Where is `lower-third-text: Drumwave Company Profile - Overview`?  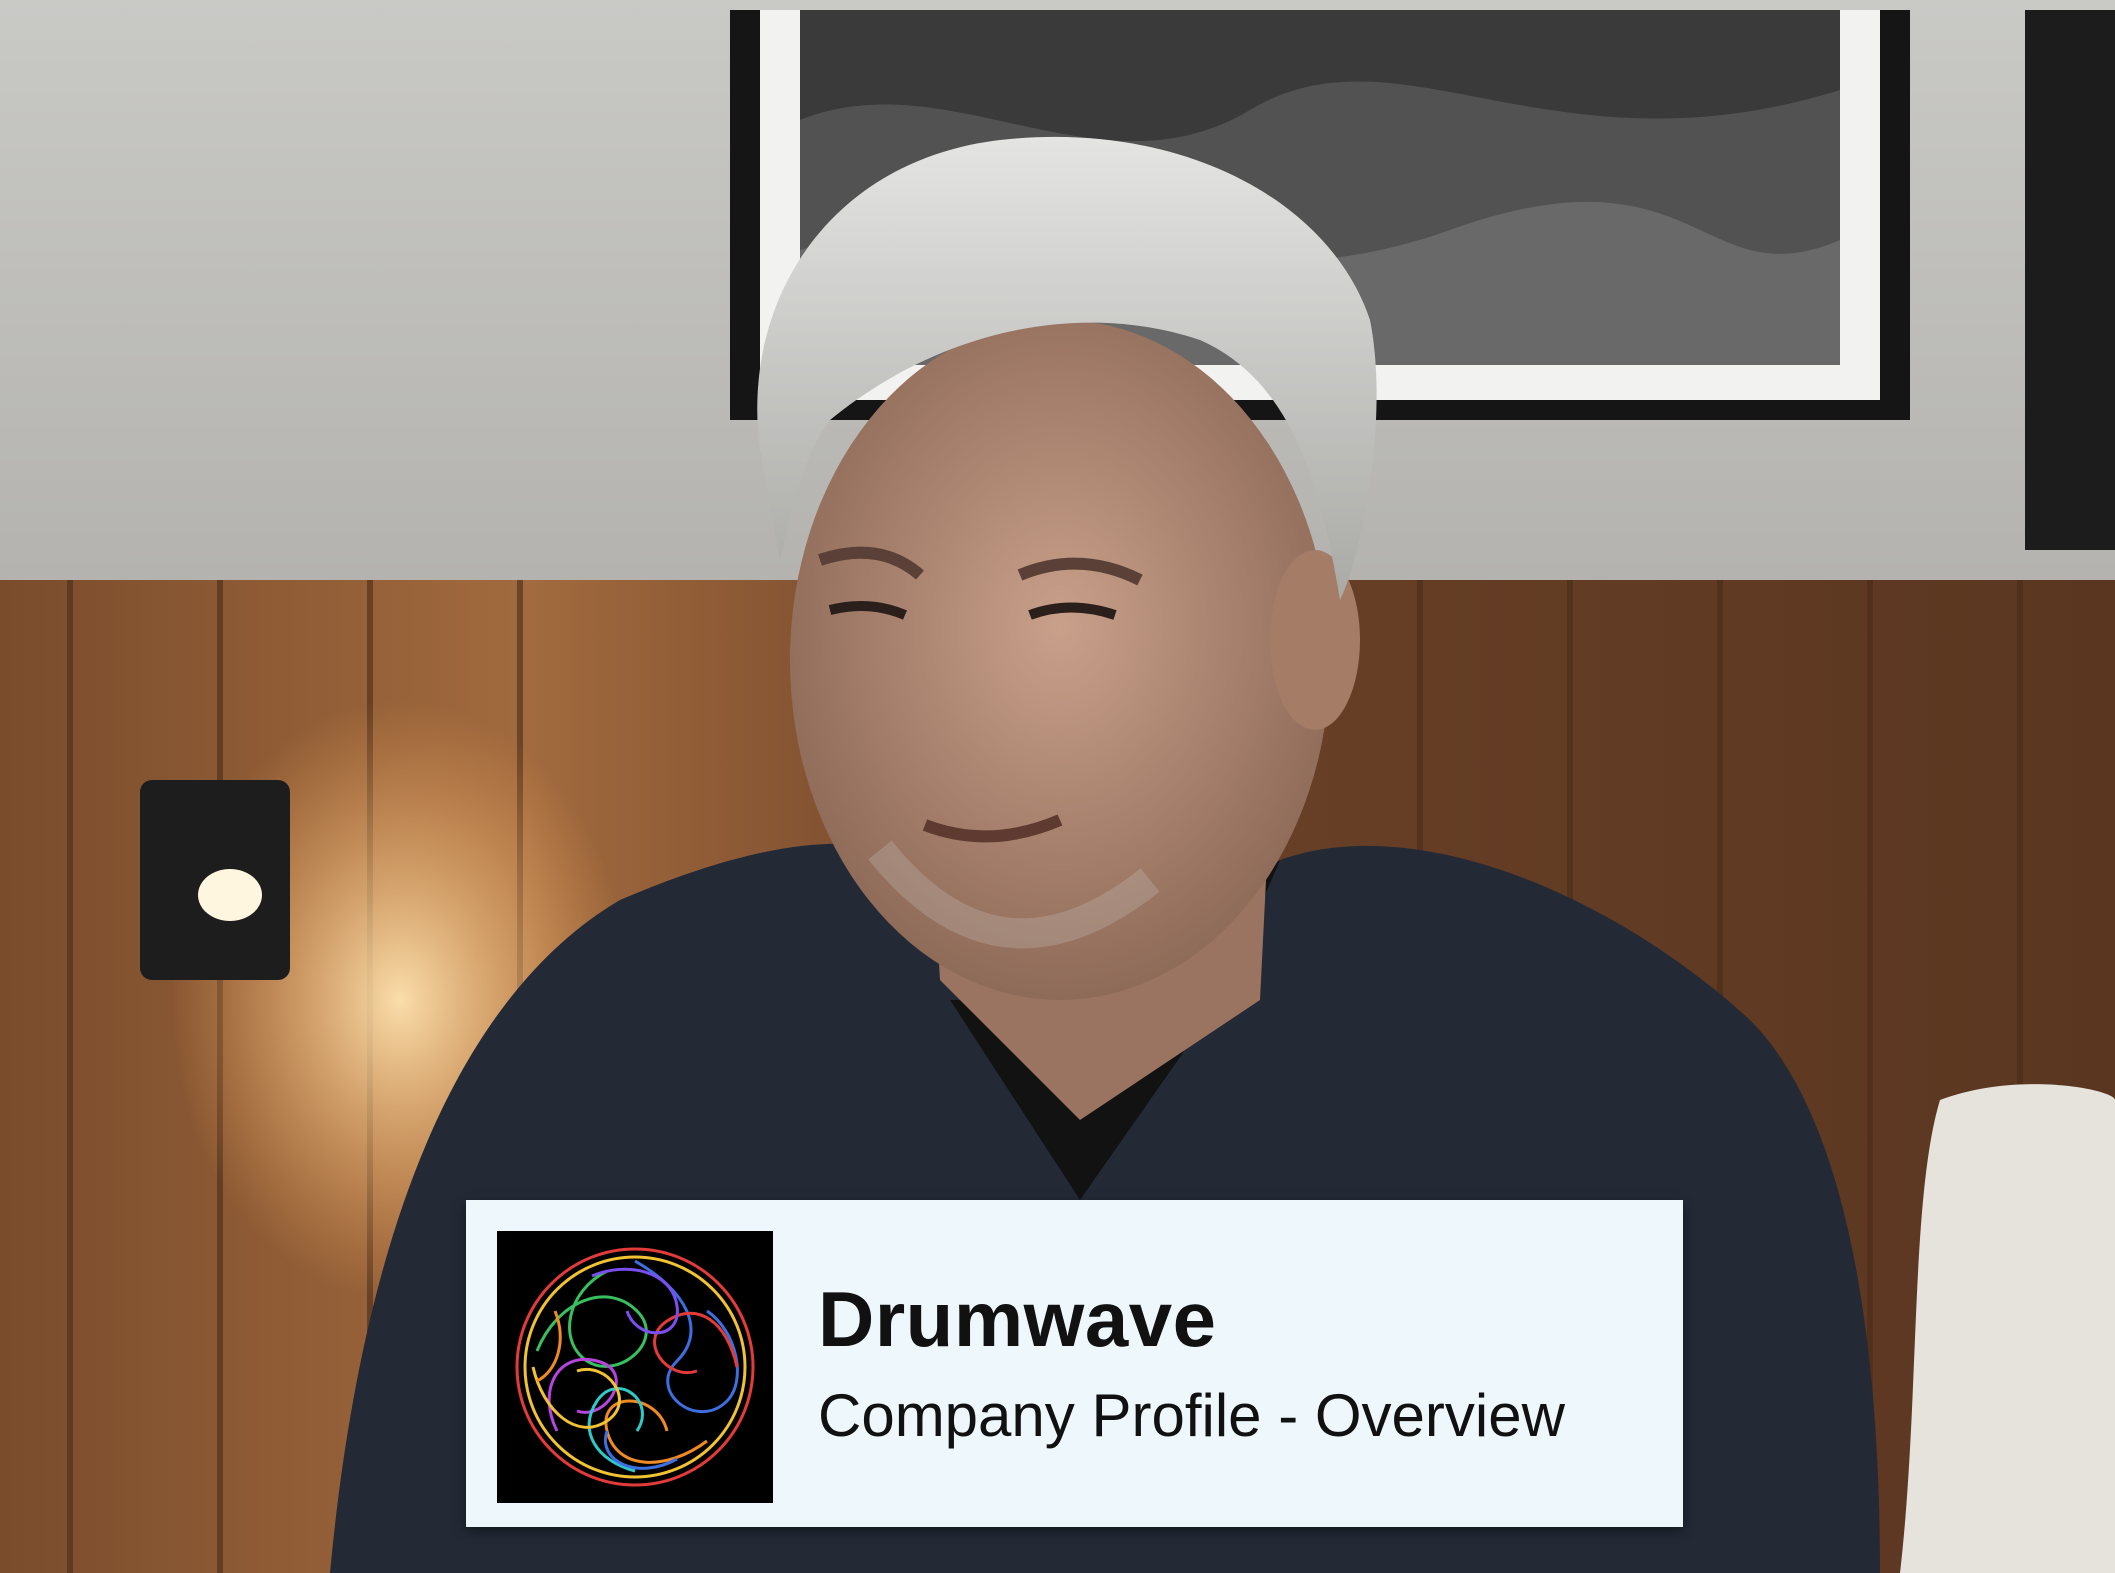 lower-third-text: Drumwave Company Profile - Overview is located at coordinates (1191, 1363).